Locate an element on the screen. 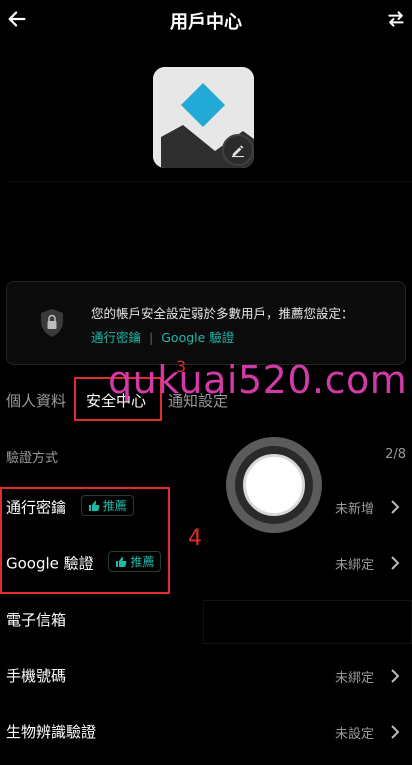 The image size is (412, 765). floating-button-ring is located at coordinates (274, 485).